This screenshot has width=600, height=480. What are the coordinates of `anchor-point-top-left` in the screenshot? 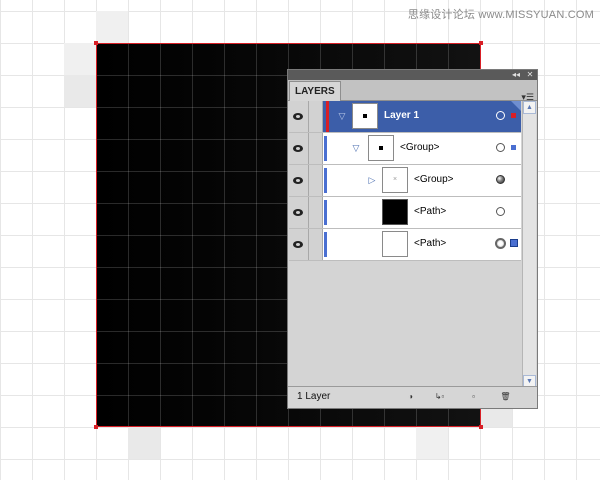 It's located at (96, 43).